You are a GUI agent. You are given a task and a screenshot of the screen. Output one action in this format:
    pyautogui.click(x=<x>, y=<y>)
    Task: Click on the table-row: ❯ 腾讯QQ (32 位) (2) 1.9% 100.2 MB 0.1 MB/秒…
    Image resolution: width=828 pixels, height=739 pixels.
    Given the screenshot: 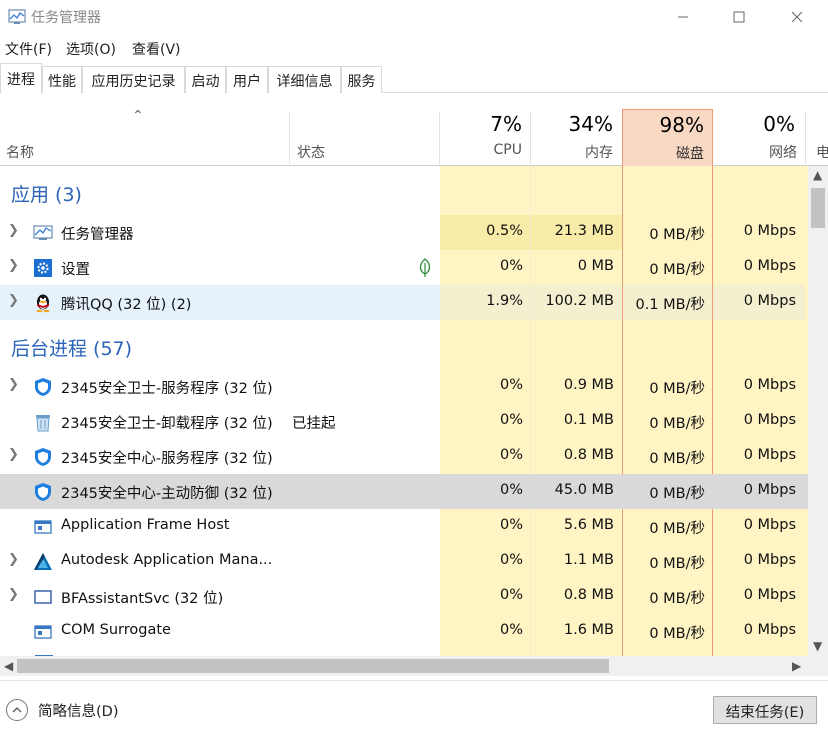 What is the action you would take?
    pyautogui.click(x=404, y=302)
    